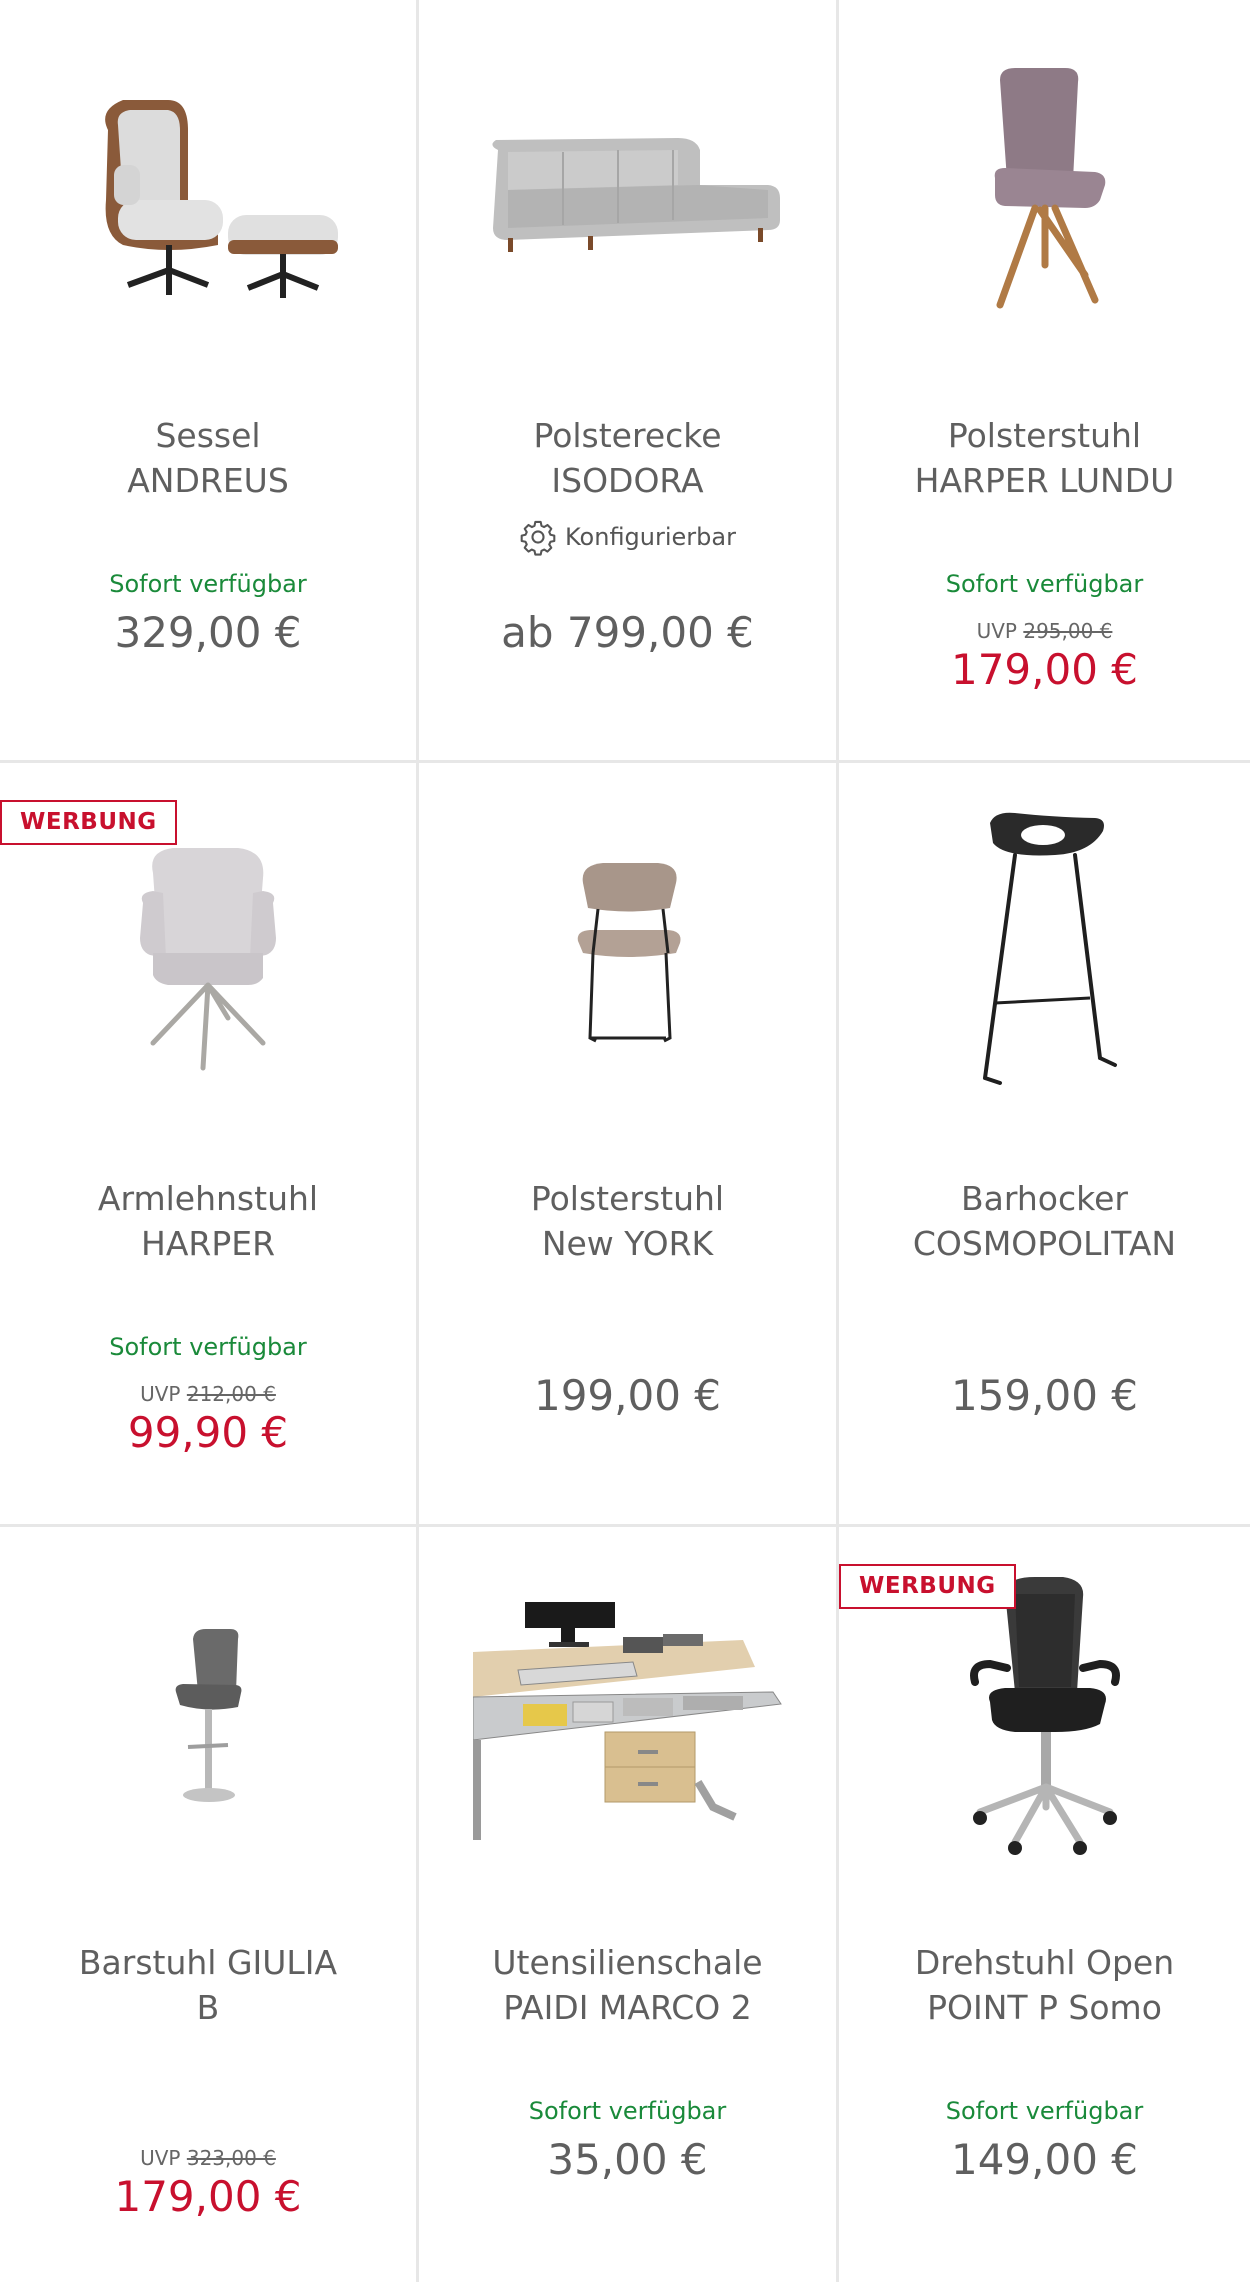 Image resolution: width=1250 pixels, height=2282 pixels. What do you see at coordinates (627, 1985) in the screenshot?
I see `product-title: Utensilienschale PAIDI MARCO 2` at bounding box center [627, 1985].